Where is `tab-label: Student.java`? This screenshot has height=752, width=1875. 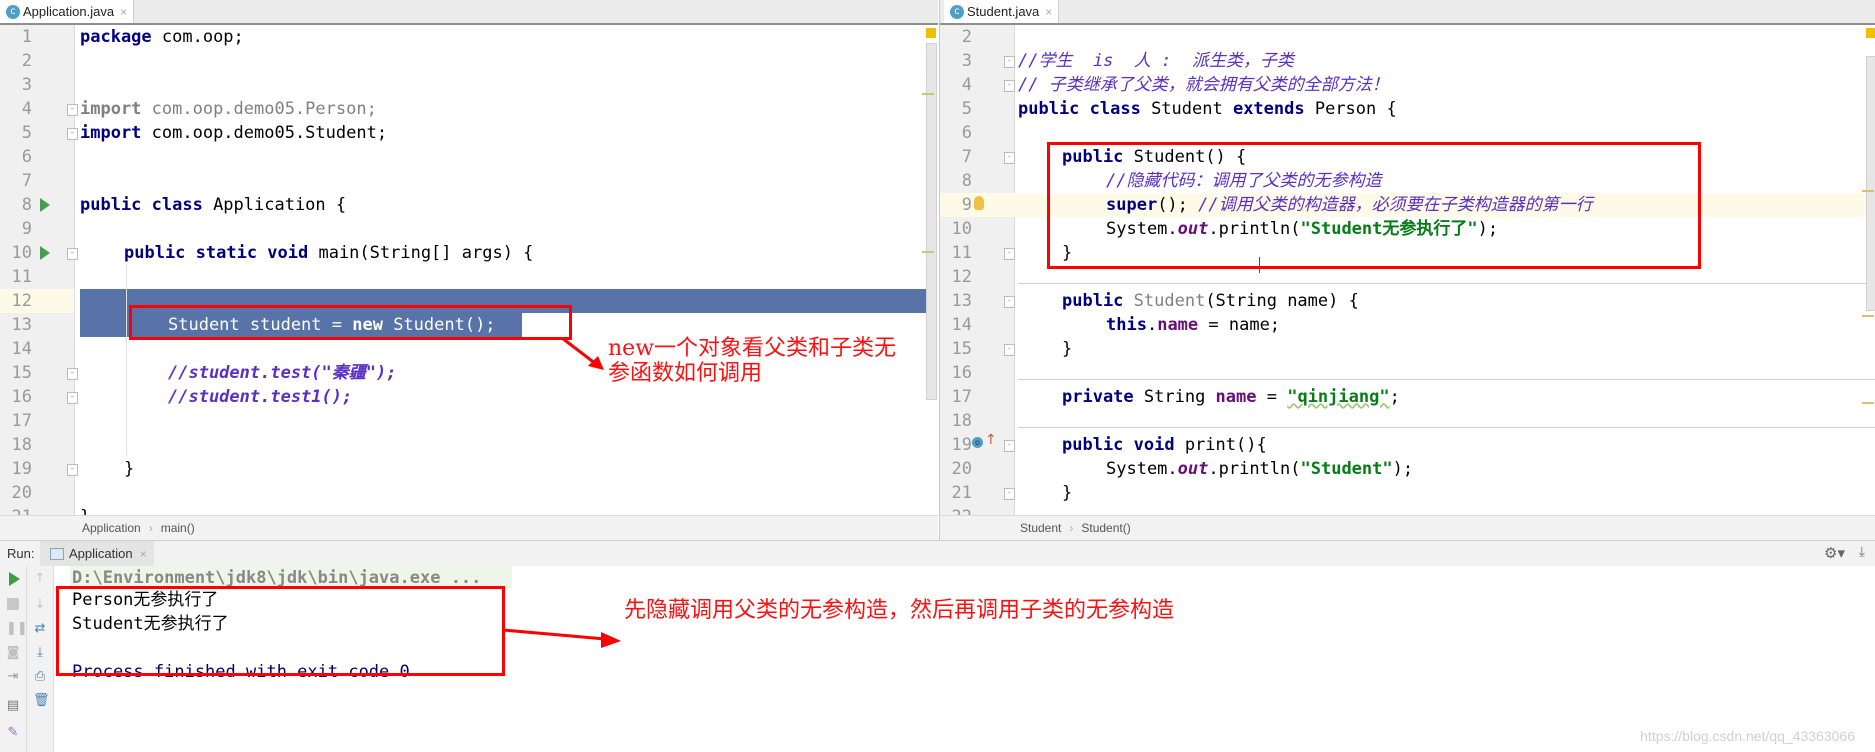
tab-label: Student.java is located at coordinates (1003, 11).